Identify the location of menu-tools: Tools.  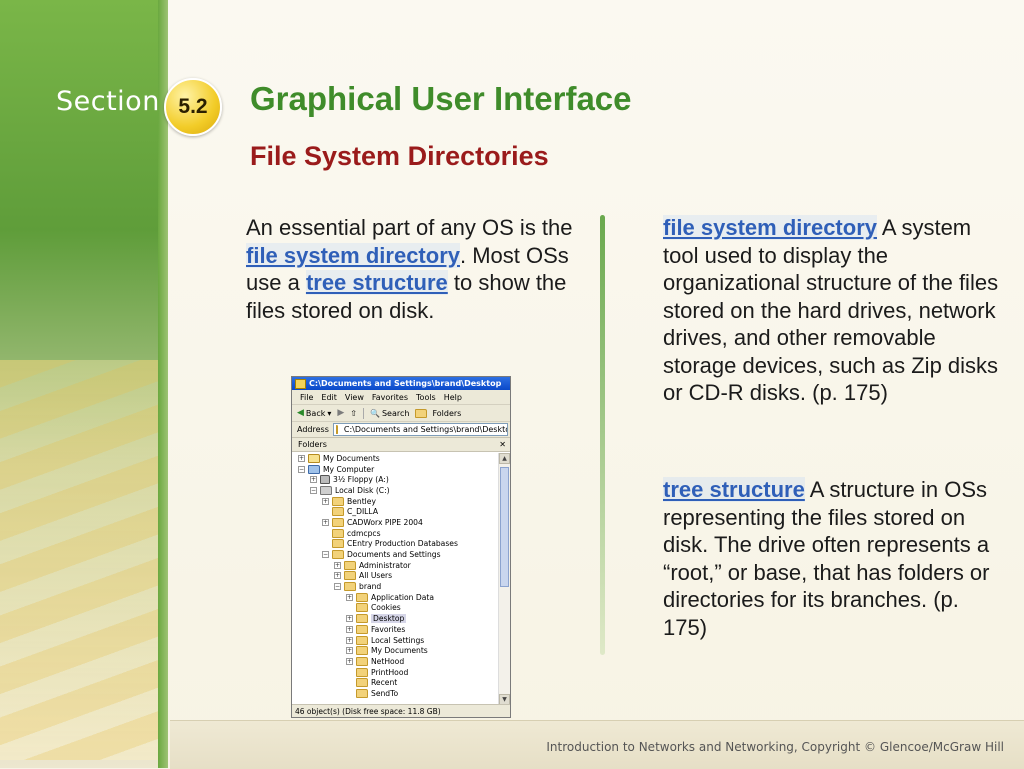
(426, 397).